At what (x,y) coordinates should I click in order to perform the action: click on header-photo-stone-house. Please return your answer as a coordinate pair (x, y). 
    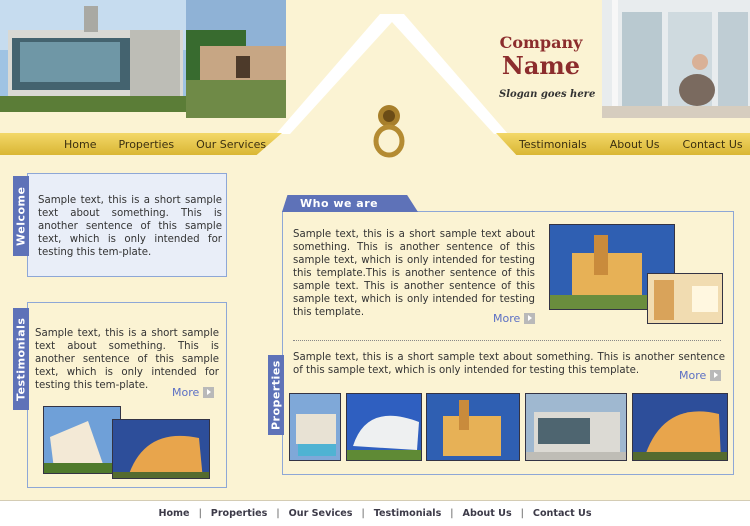
    Looking at the image, I should click on (236, 59).